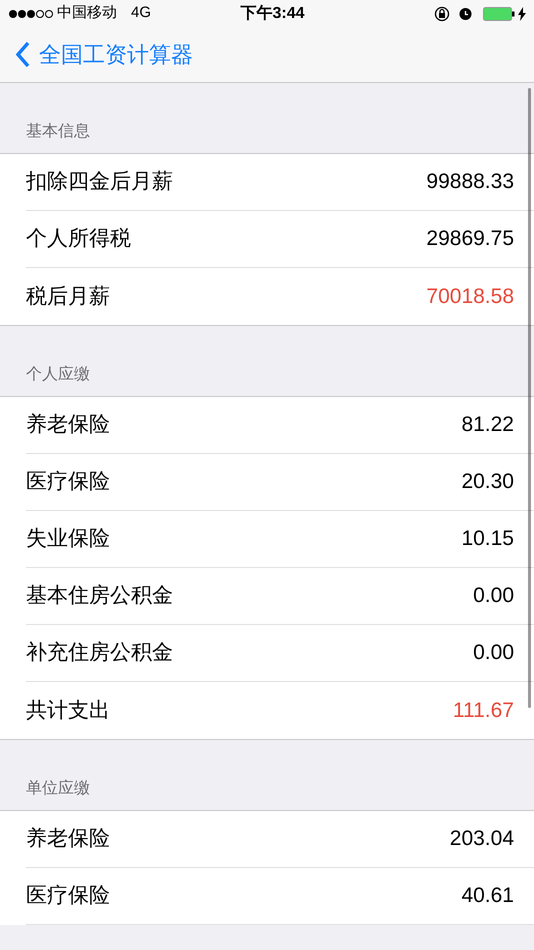 The width and height of the screenshot is (534, 950). Describe the element at coordinates (23, 54) in the screenshot. I see `back-chevron-icon` at that location.